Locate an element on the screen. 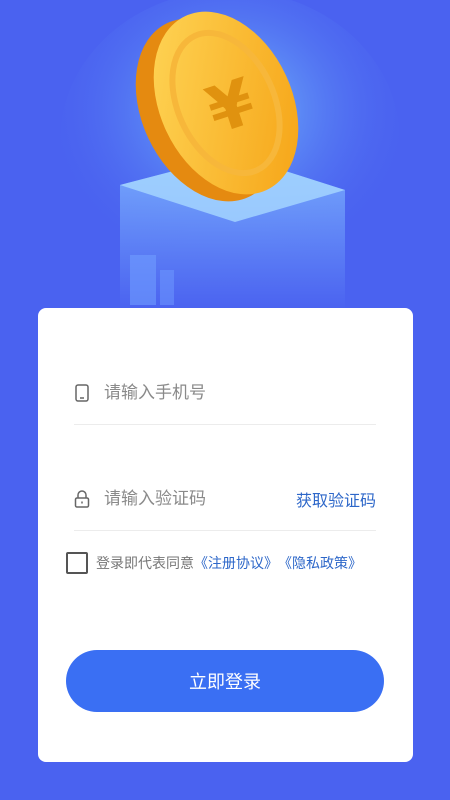 The height and width of the screenshot is (800, 450). agreement-row: 登录即代表同意 《注册协议》 《隐私政策》 is located at coordinates (214, 563).